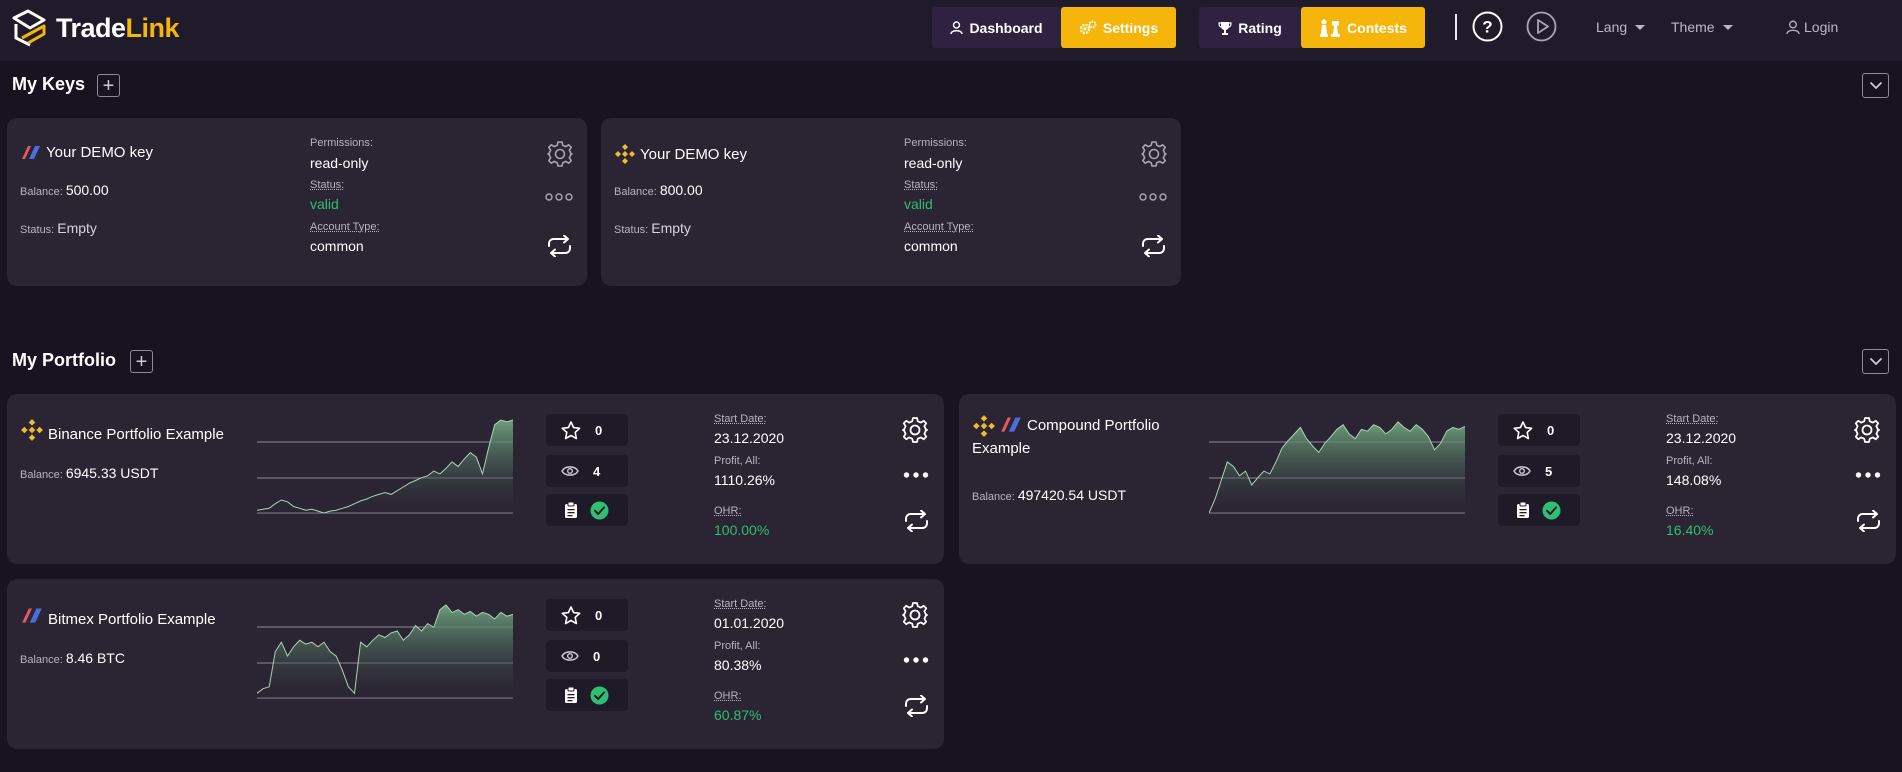 This screenshot has width=1902, height=772. Describe the element at coordinates (141, 361) in the screenshot. I see `add-portfolio-button: +` at that location.